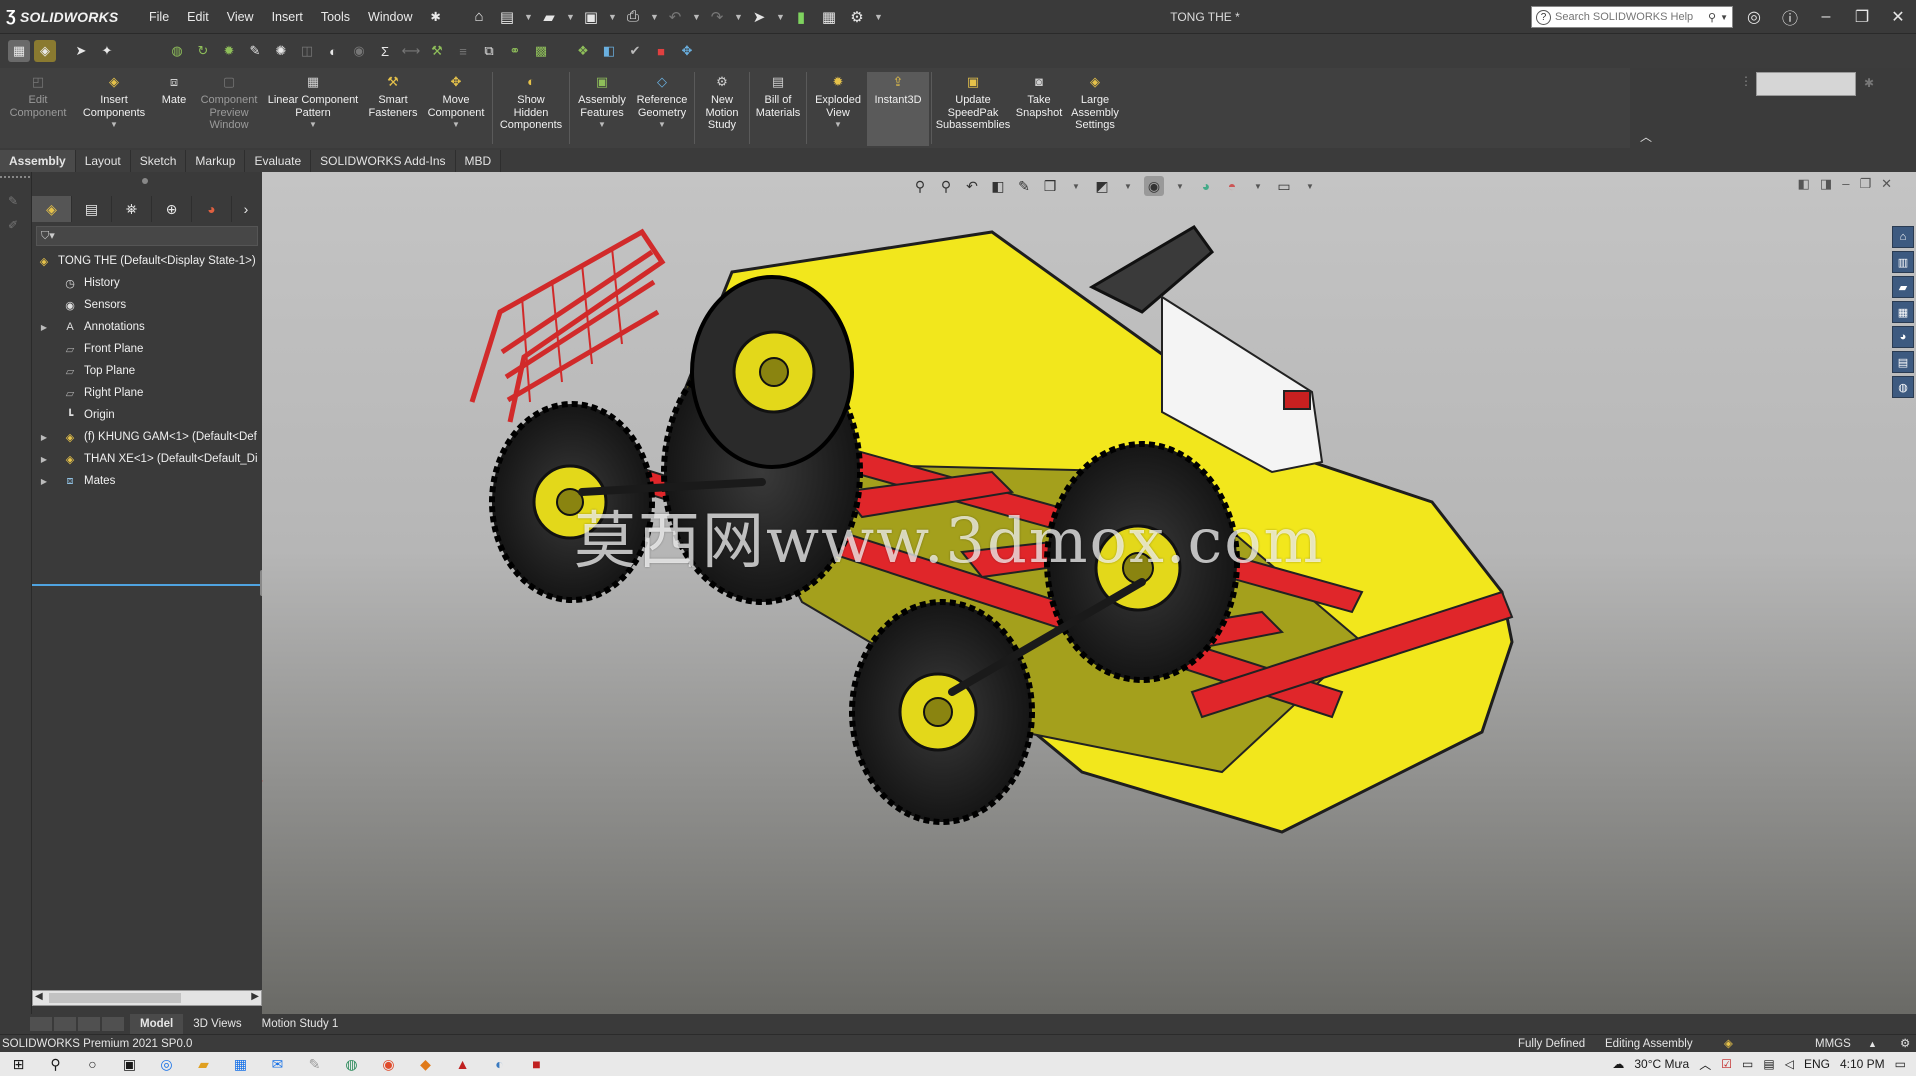 Image resolution: width=1916 pixels, height=1076 pixels. I want to click on copy-icon: ⧉, so click(489, 51).